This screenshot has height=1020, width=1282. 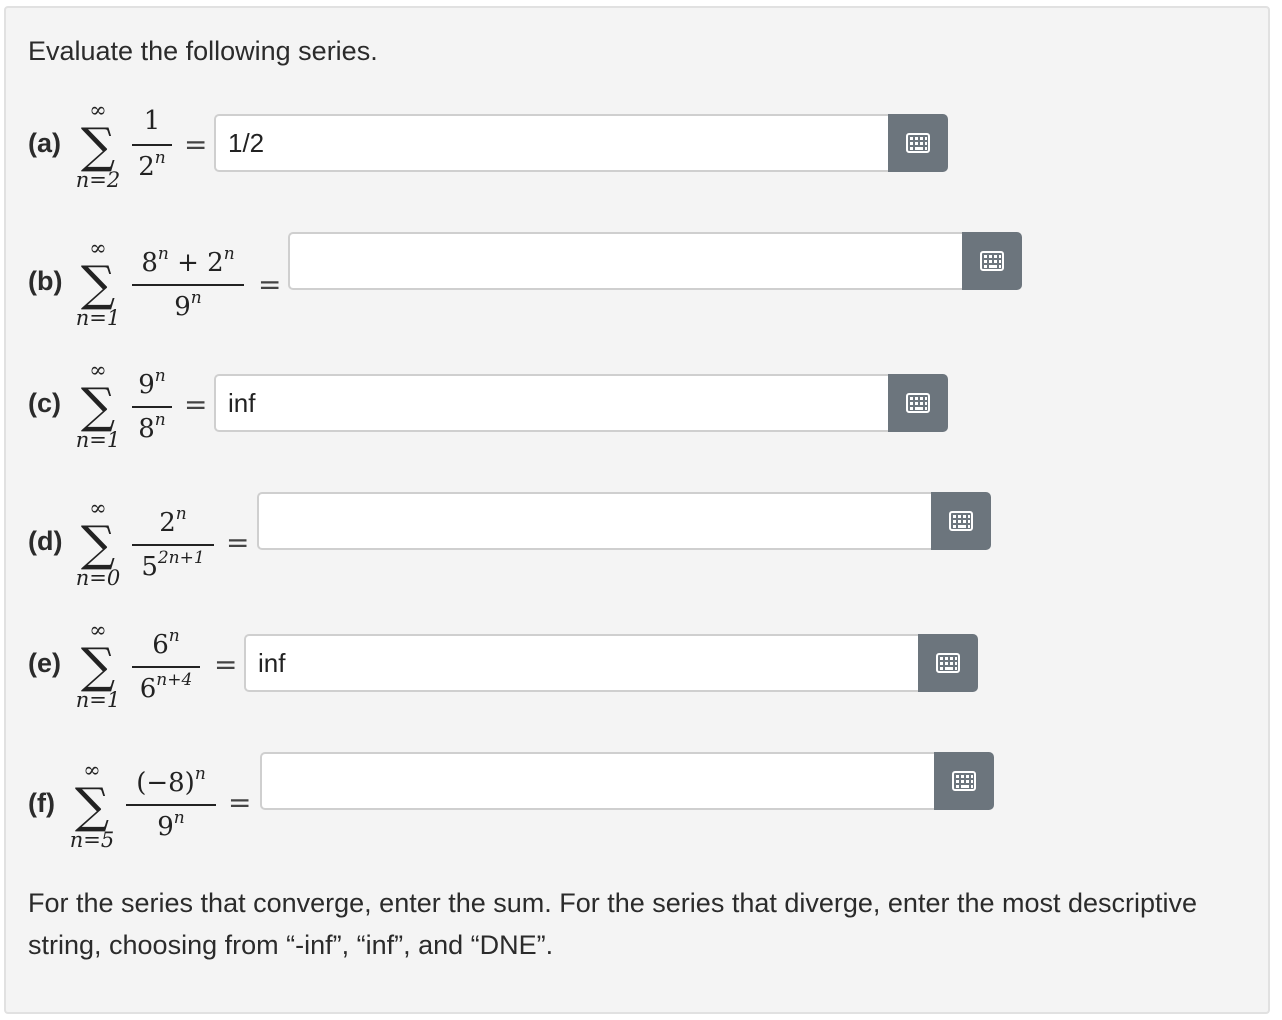 What do you see at coordinates (181, 558) in the screenshot?
I see `denominator-exponent: 2n+1` at bounding box center [181, 558].